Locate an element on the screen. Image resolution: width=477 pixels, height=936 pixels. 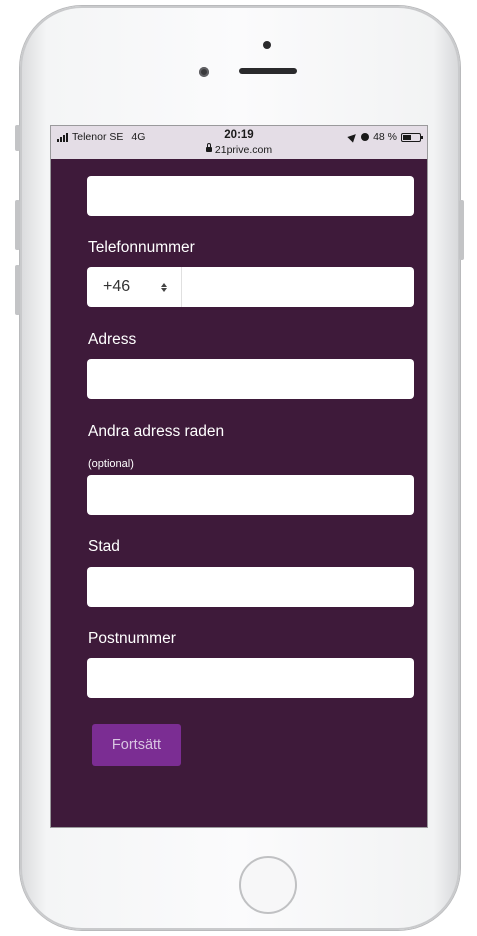
location-icon is located at coordinates (353, 137).